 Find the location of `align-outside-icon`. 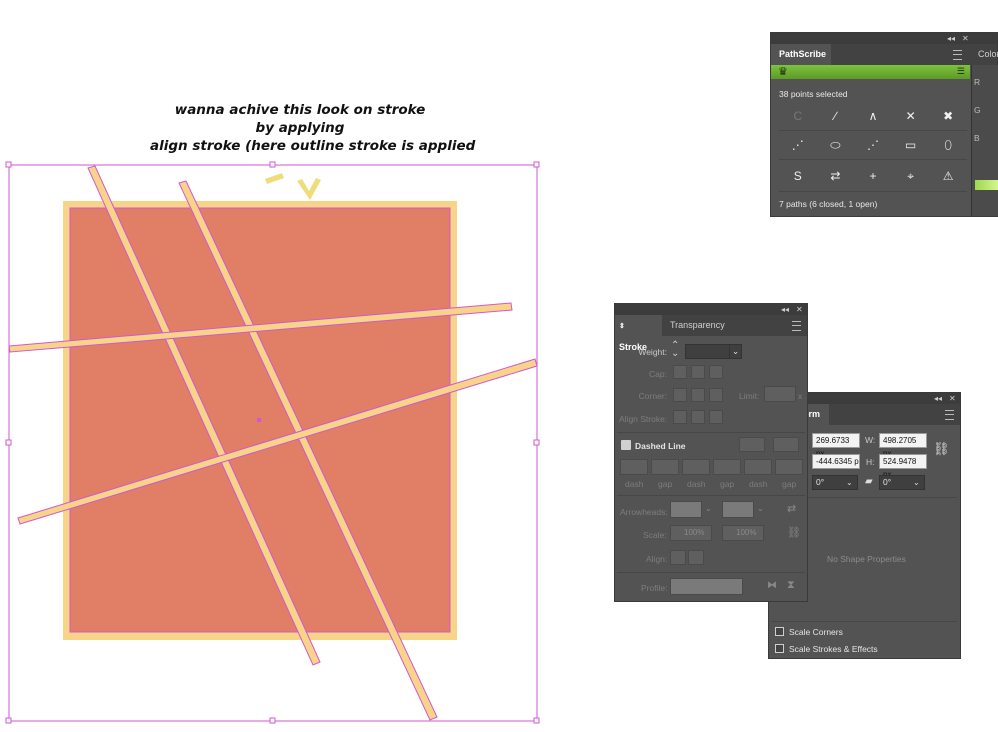

align-outside-icon is located at coordinates (716, 417).